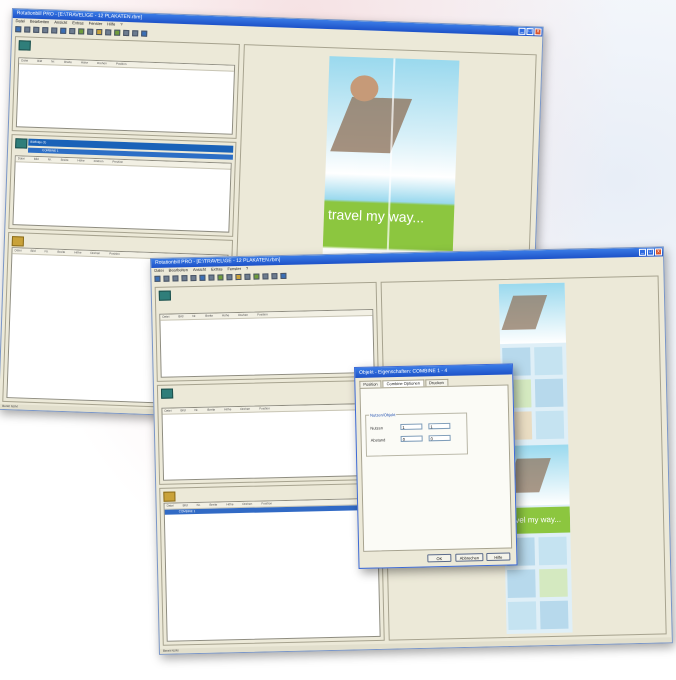  I want to click on front-pane-1: Datei Bild Nr. Breite Höhe Drehen Position, so click(266, 331).